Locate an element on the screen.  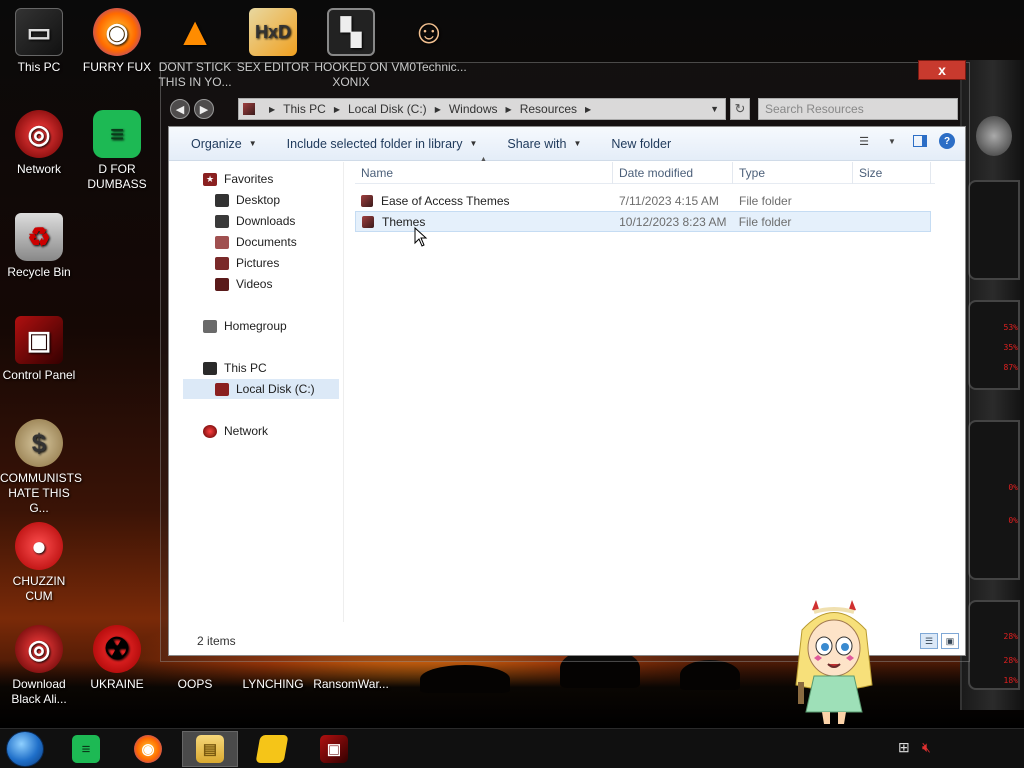
desktop-icon-chuzzin-cum: ● CHUZZIN CUM is located at coordinates (39, 563).